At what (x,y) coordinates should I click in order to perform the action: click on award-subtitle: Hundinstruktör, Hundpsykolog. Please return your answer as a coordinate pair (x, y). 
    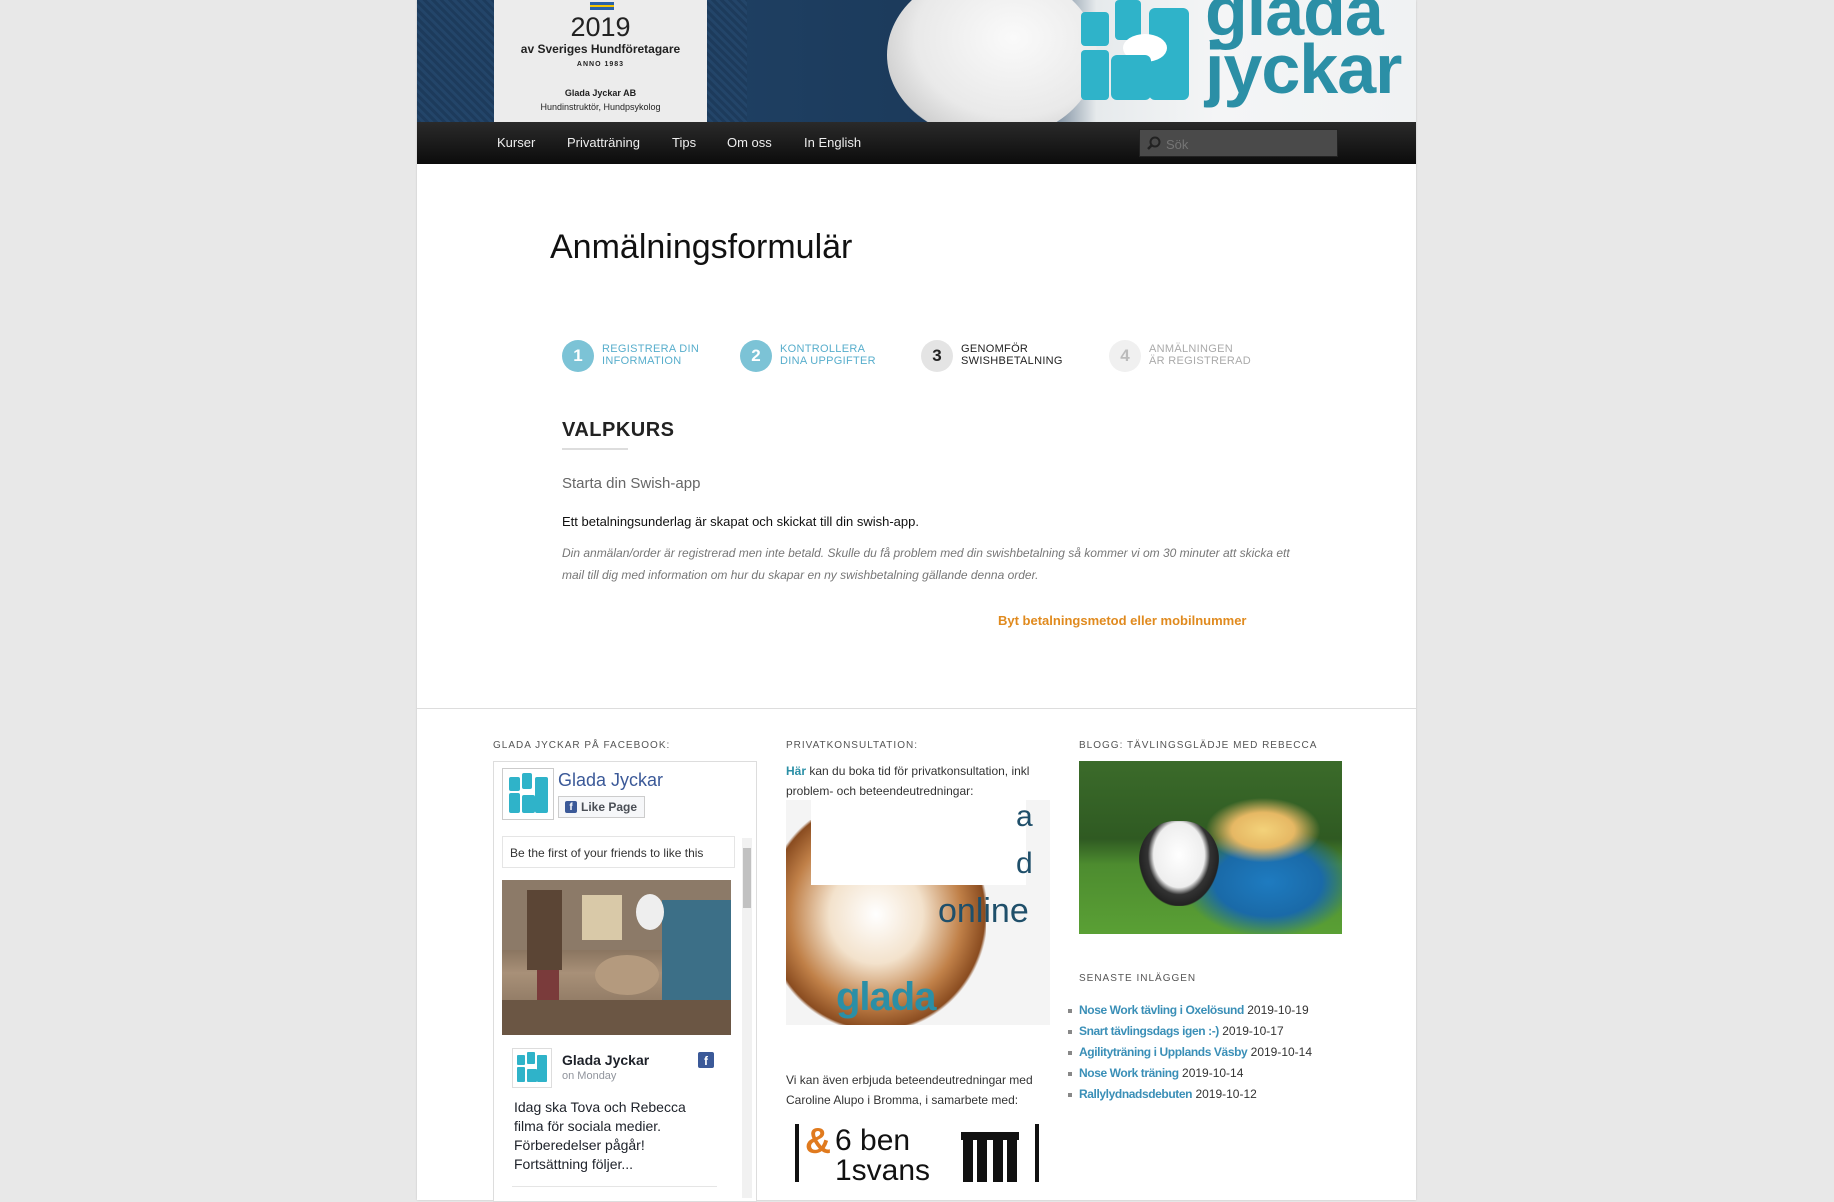
    Looking at the image, I should click on (600, 107).